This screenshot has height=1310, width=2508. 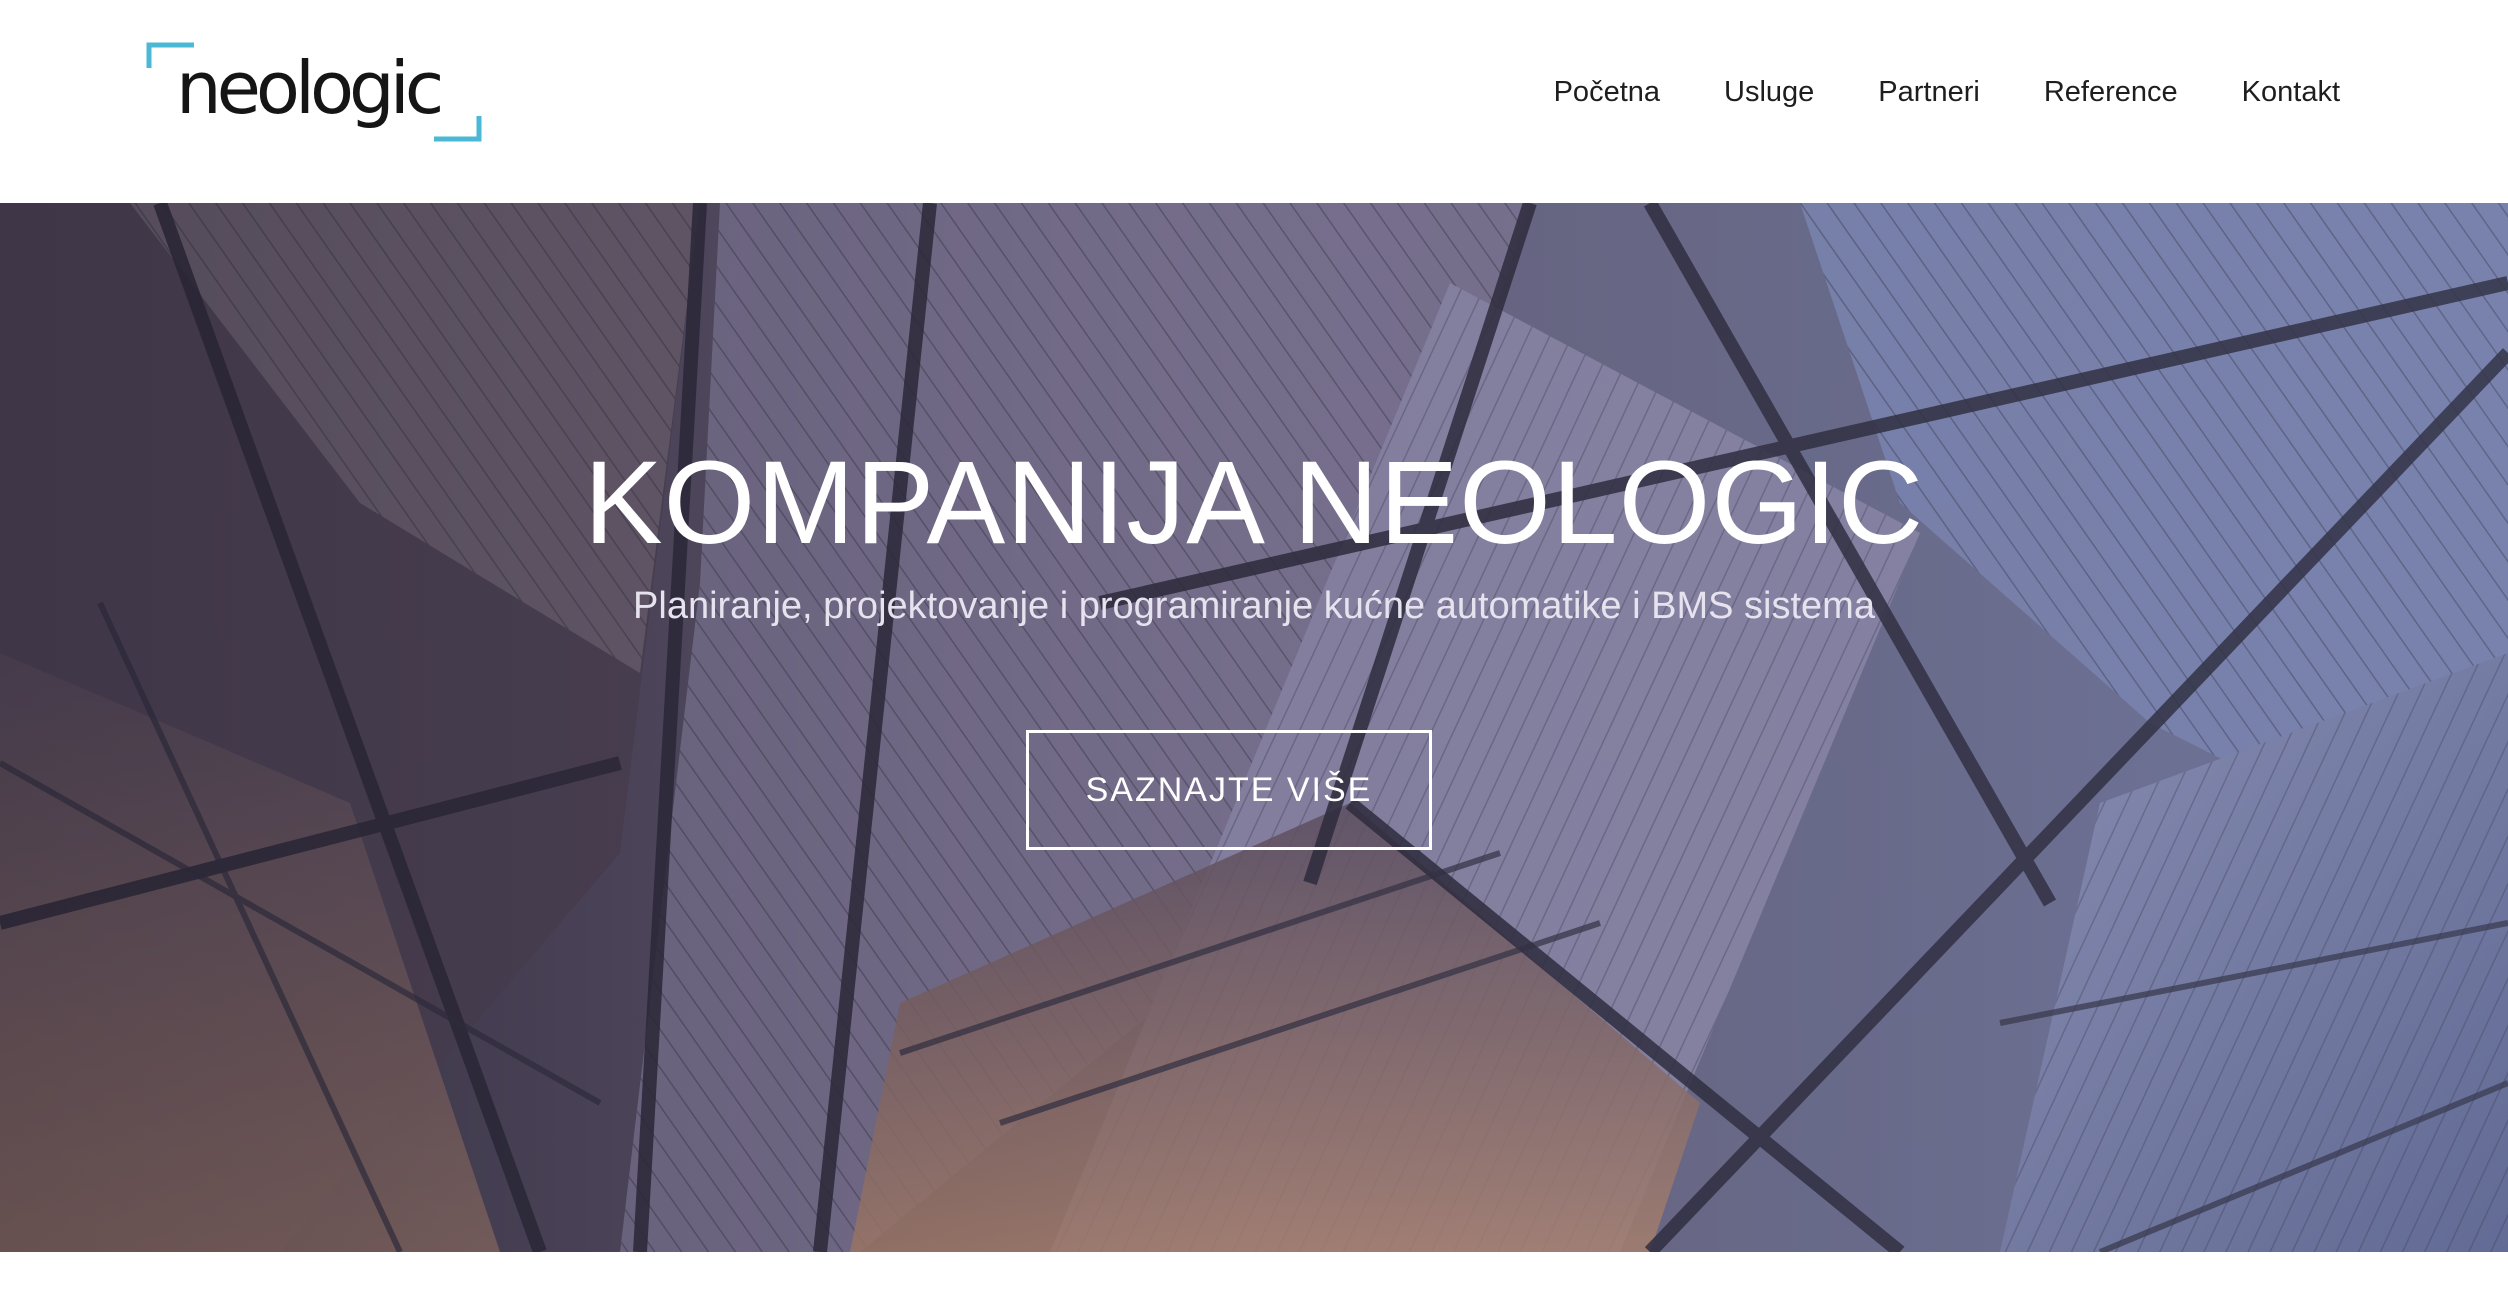 What do you see at coordinates (1254, 503) in the screenshot?
I see `hero-title: KOMPANIJA NEOLOGIC` at bounding box center [1254, 503].